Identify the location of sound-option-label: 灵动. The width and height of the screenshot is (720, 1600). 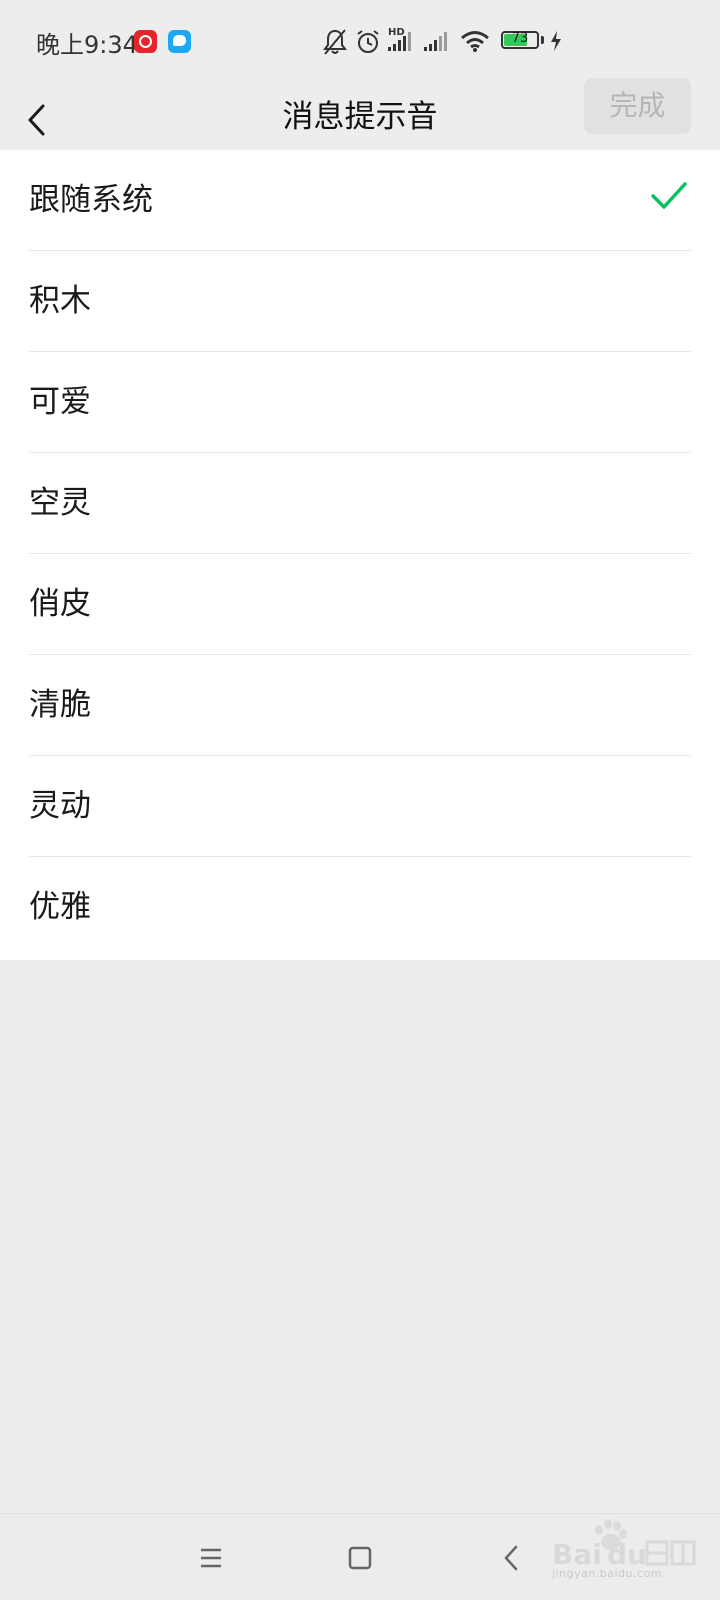
(60, 806).